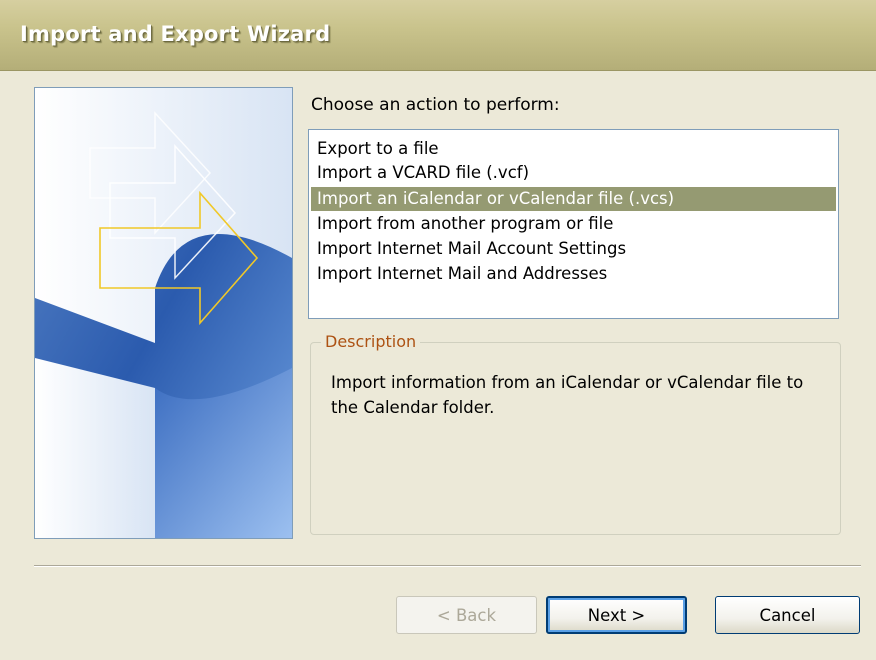  What do you see at coordinates (371, 341) in the screenshot?
I see `description-legend: Description` at bounding box center [371, 341].